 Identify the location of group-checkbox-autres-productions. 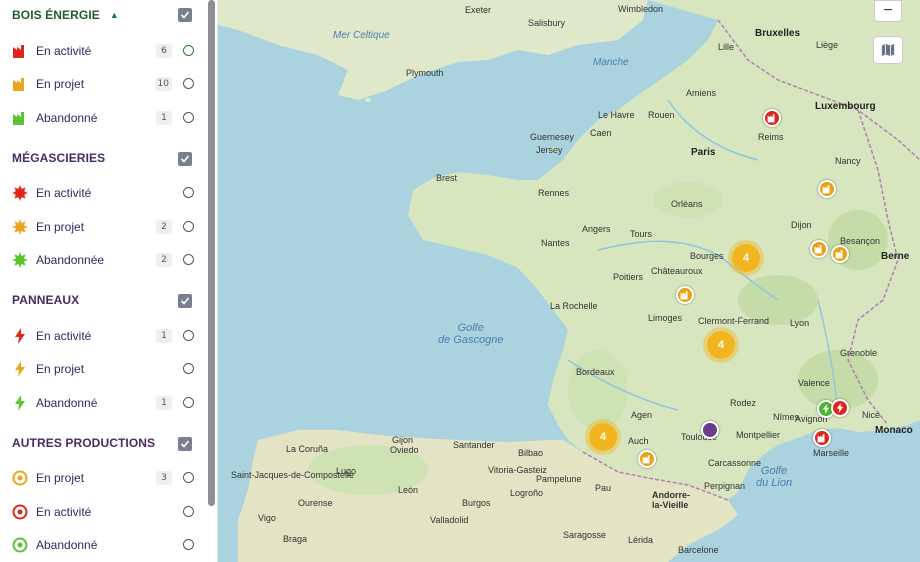
(185, 444).